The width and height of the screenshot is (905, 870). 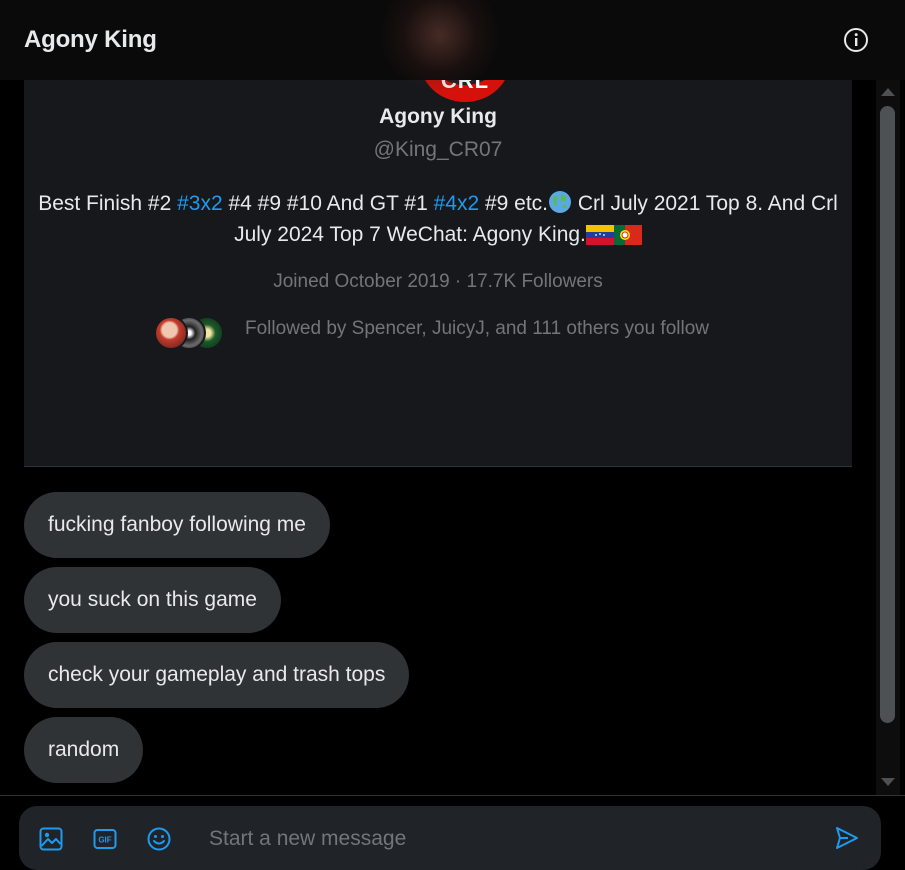 I want to click on profile-handle: @King_CR07, so click(x=438, y=149).